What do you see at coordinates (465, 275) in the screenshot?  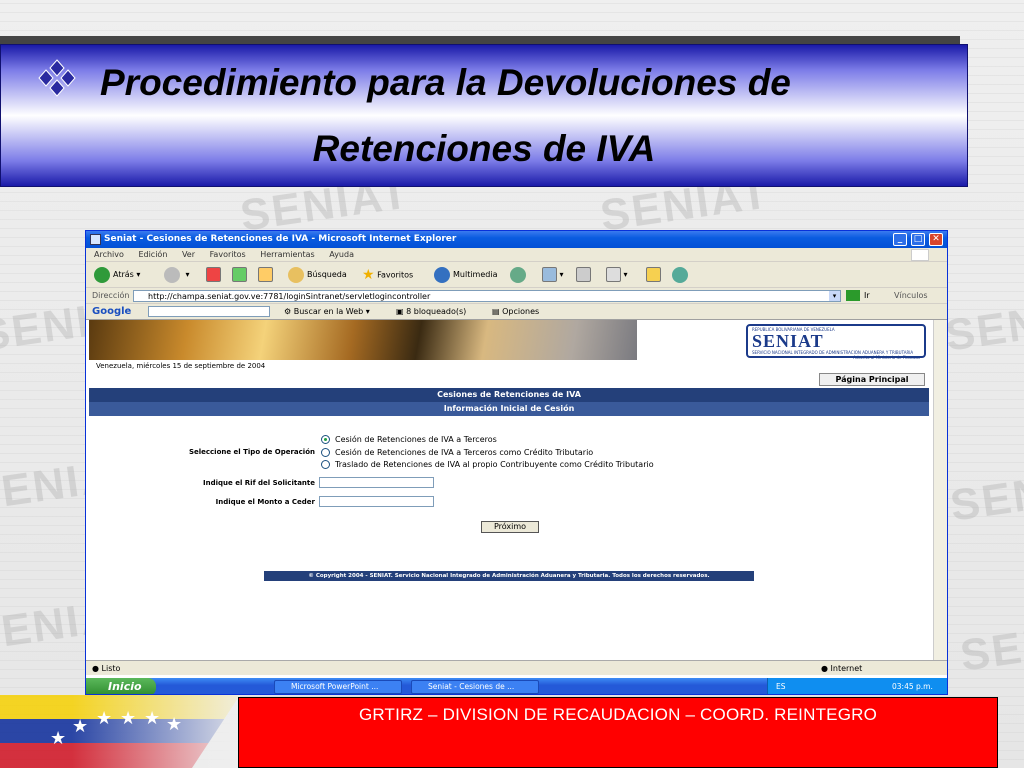 I see `media-button: Multimedia` at bounding box center [465, 275].